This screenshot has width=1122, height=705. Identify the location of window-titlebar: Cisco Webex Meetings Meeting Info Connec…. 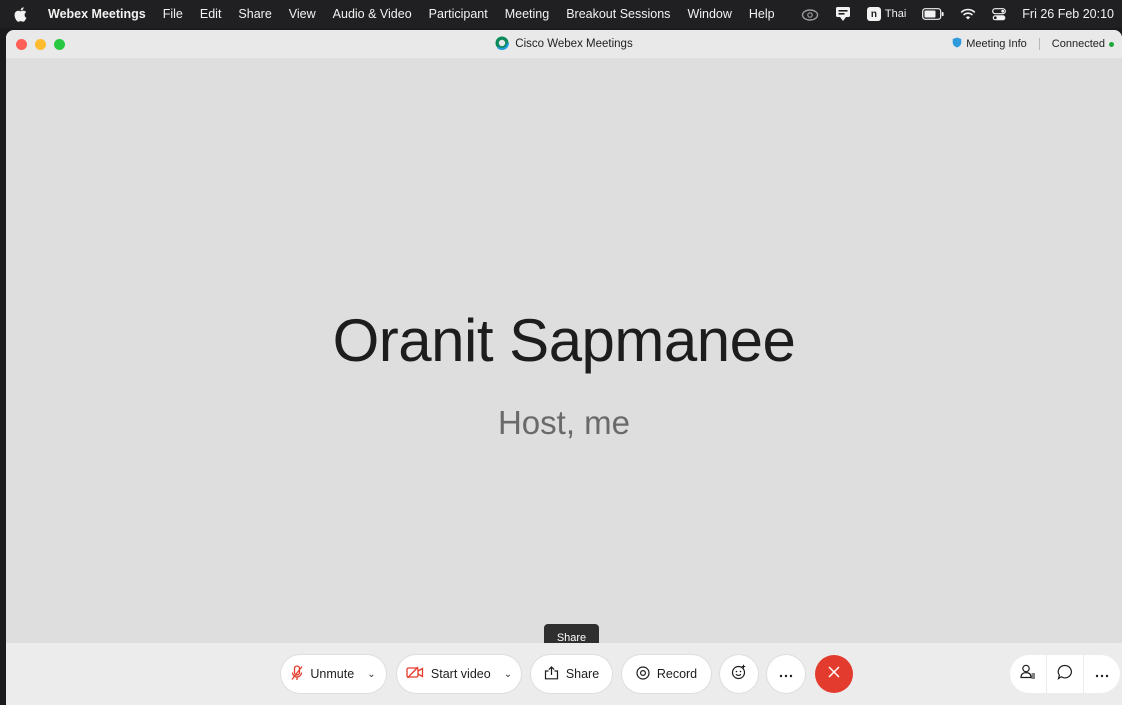
(564, 44).